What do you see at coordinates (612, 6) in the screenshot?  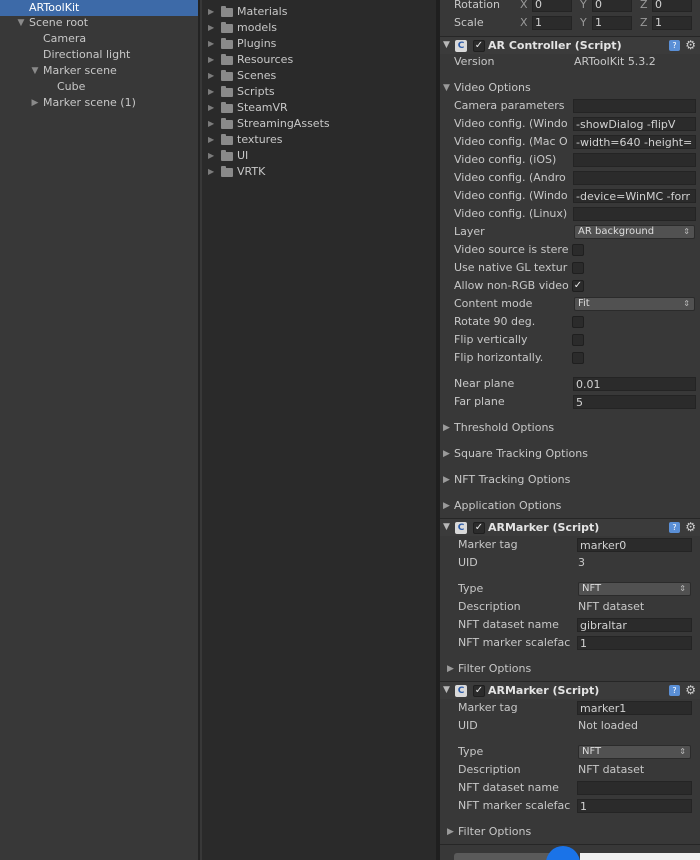 I see `rotation-y-field: 0` at bounding box center [612, 6].